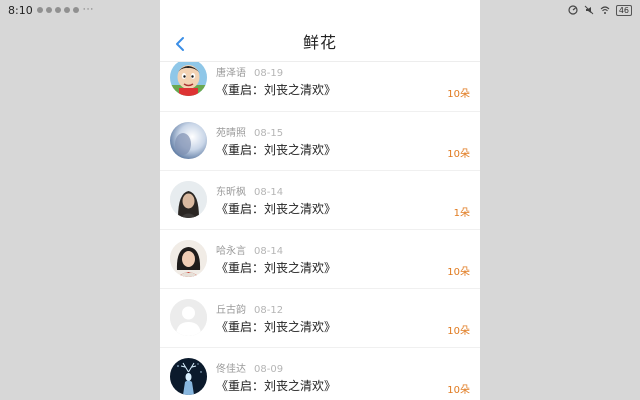  Describe the element at coordinates (320, 259) in the screenshot. I see `list-item: 哈永言 08-14 《重启：刘丧之清欢》 10朵` at that location.